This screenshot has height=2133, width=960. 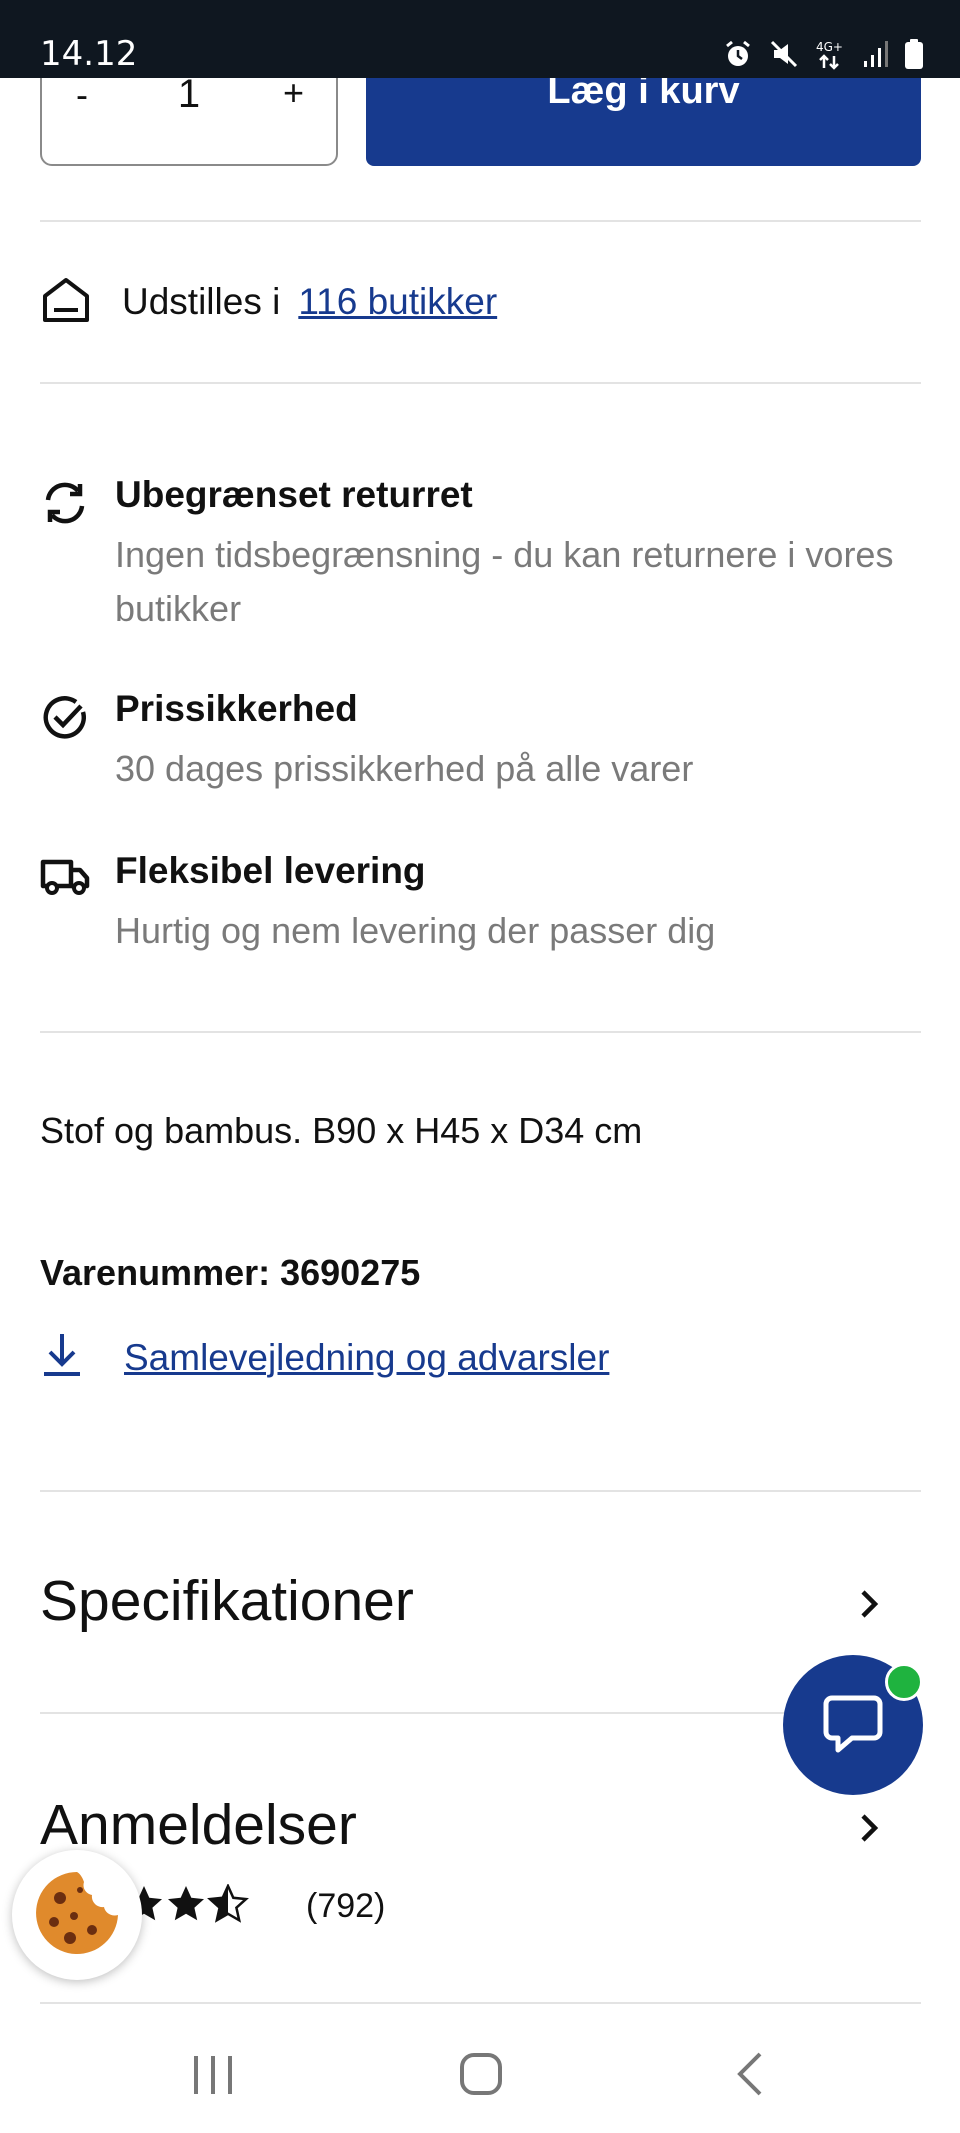 What do you see at coordinates (294, 494) in the screenshot?
I see `benefit-title: Ubegrænset returret` at bounding box center [294, 494].